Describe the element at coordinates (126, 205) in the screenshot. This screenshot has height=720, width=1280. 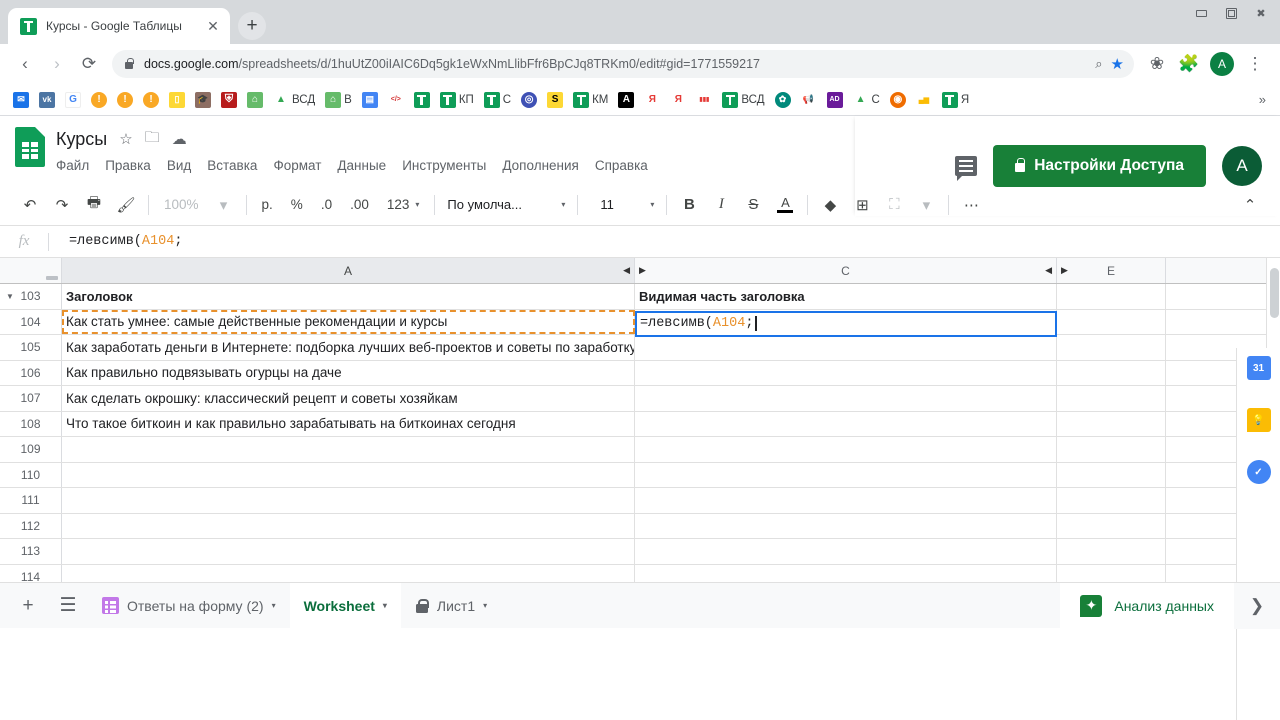
I see `paint-format-icon: 🖌` at that location.